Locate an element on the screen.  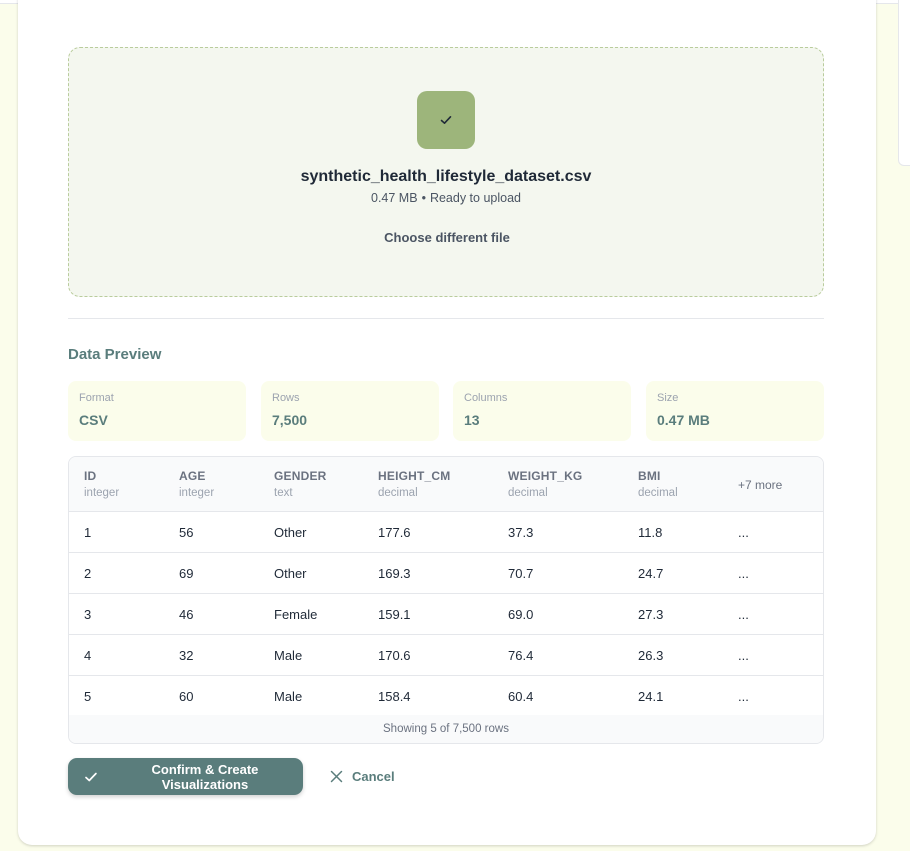
file-name: synthetic_health_lifestyle_dataset.csv is located at coordinates (446, 176).